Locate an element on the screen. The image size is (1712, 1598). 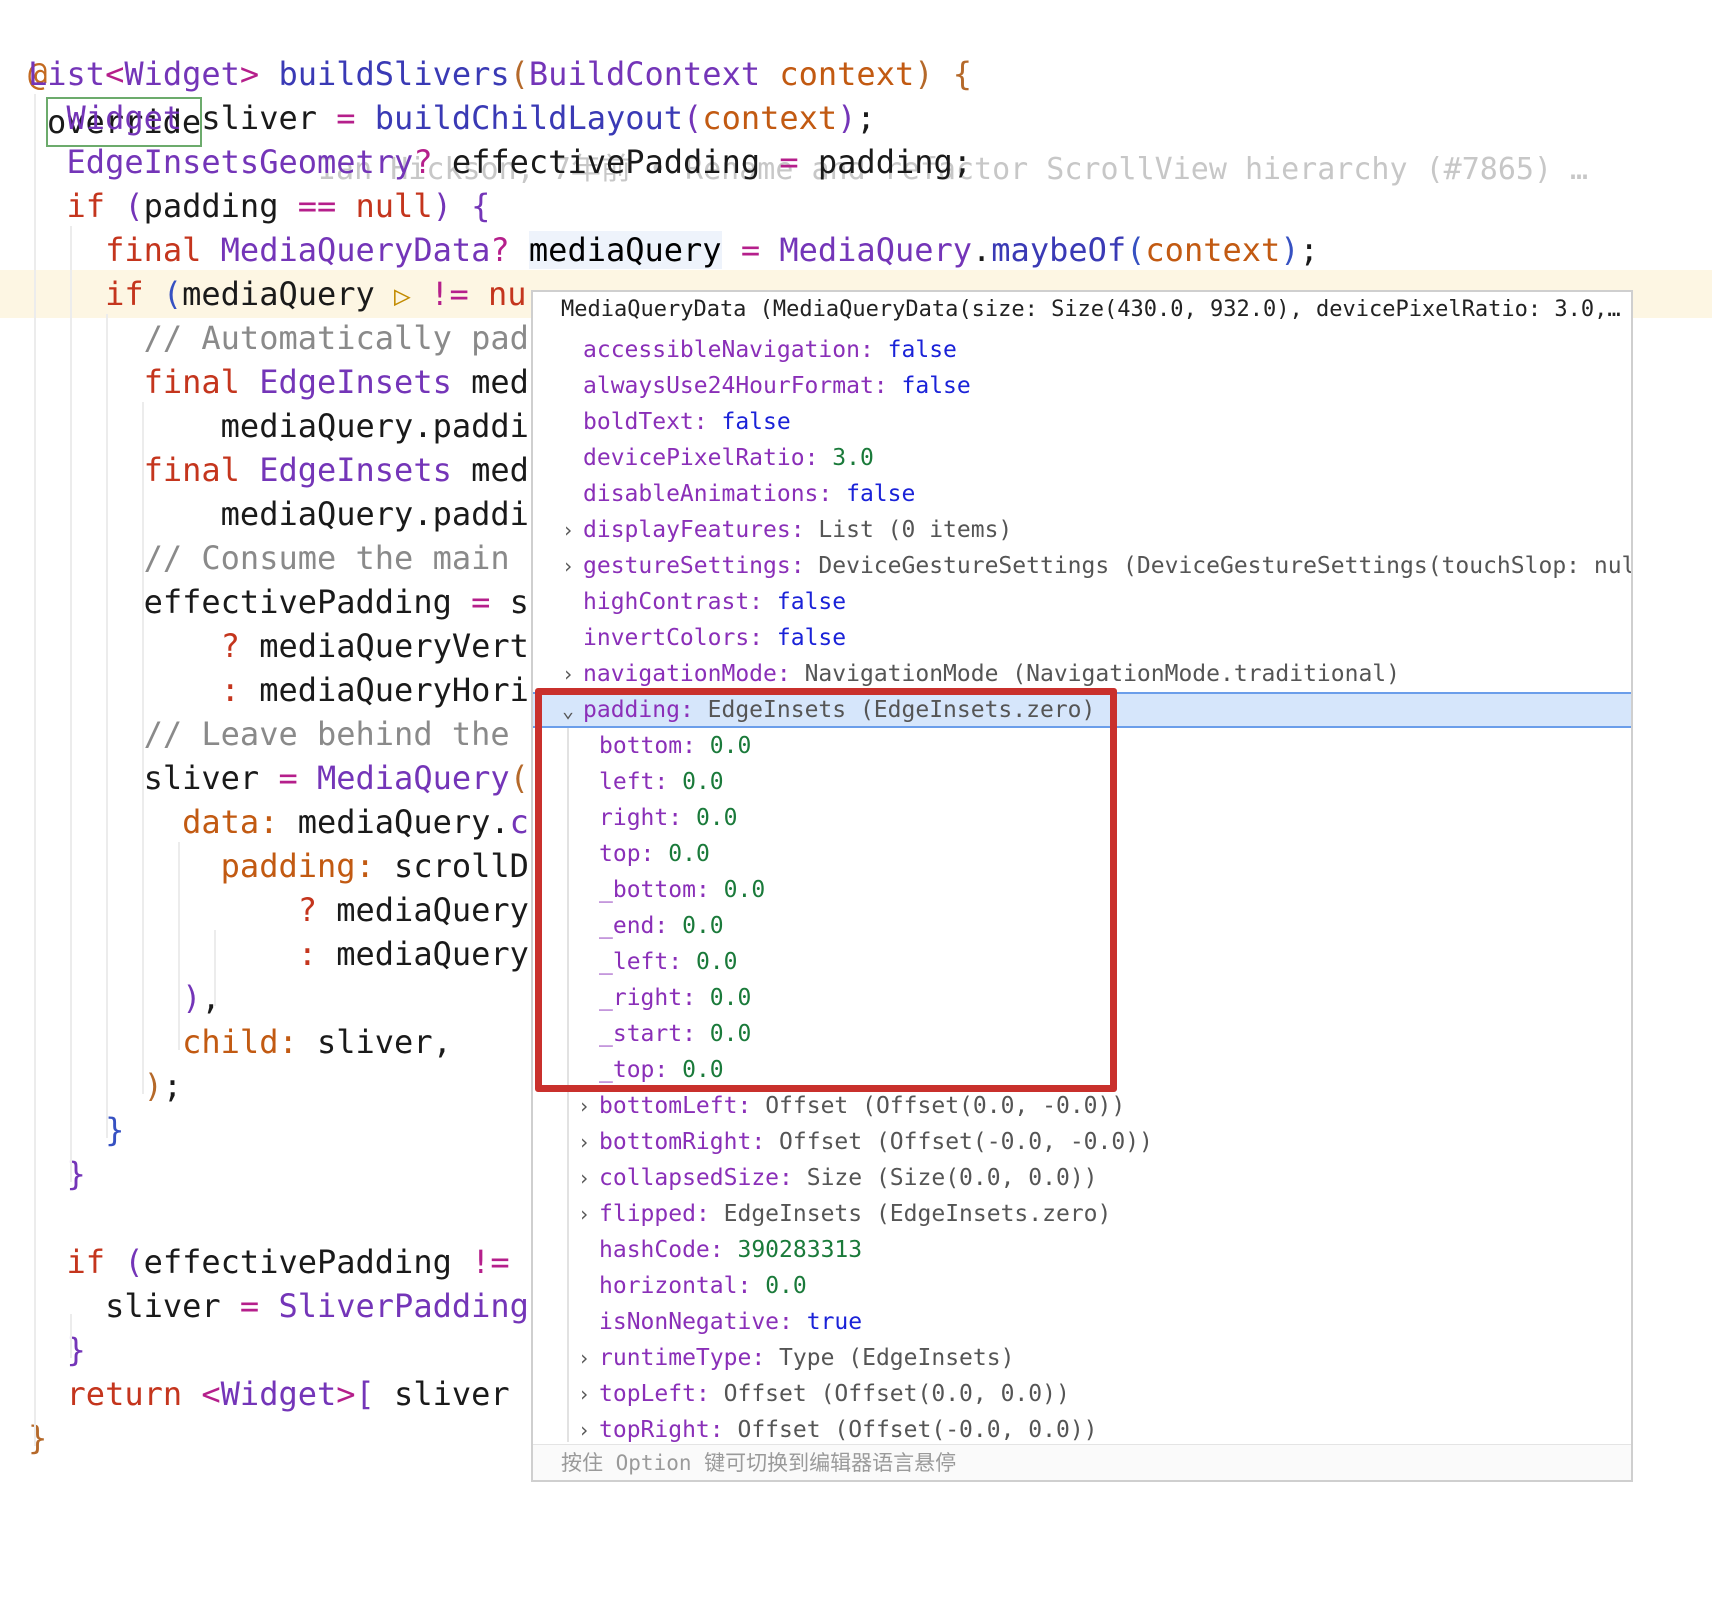
highlight-annotation-box is located at coordinates (826, 890).